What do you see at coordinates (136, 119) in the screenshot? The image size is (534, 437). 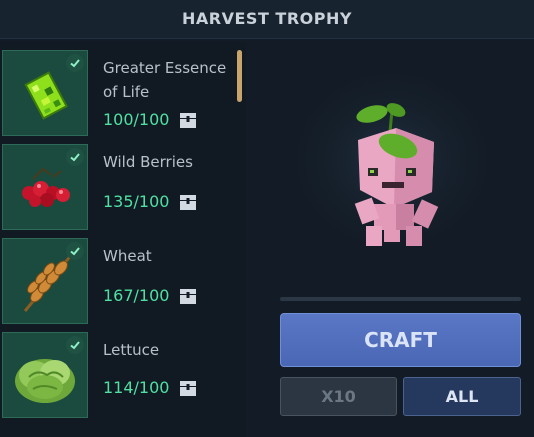 I see `item-quantity: 100/100` at bounding box center [136, 119].